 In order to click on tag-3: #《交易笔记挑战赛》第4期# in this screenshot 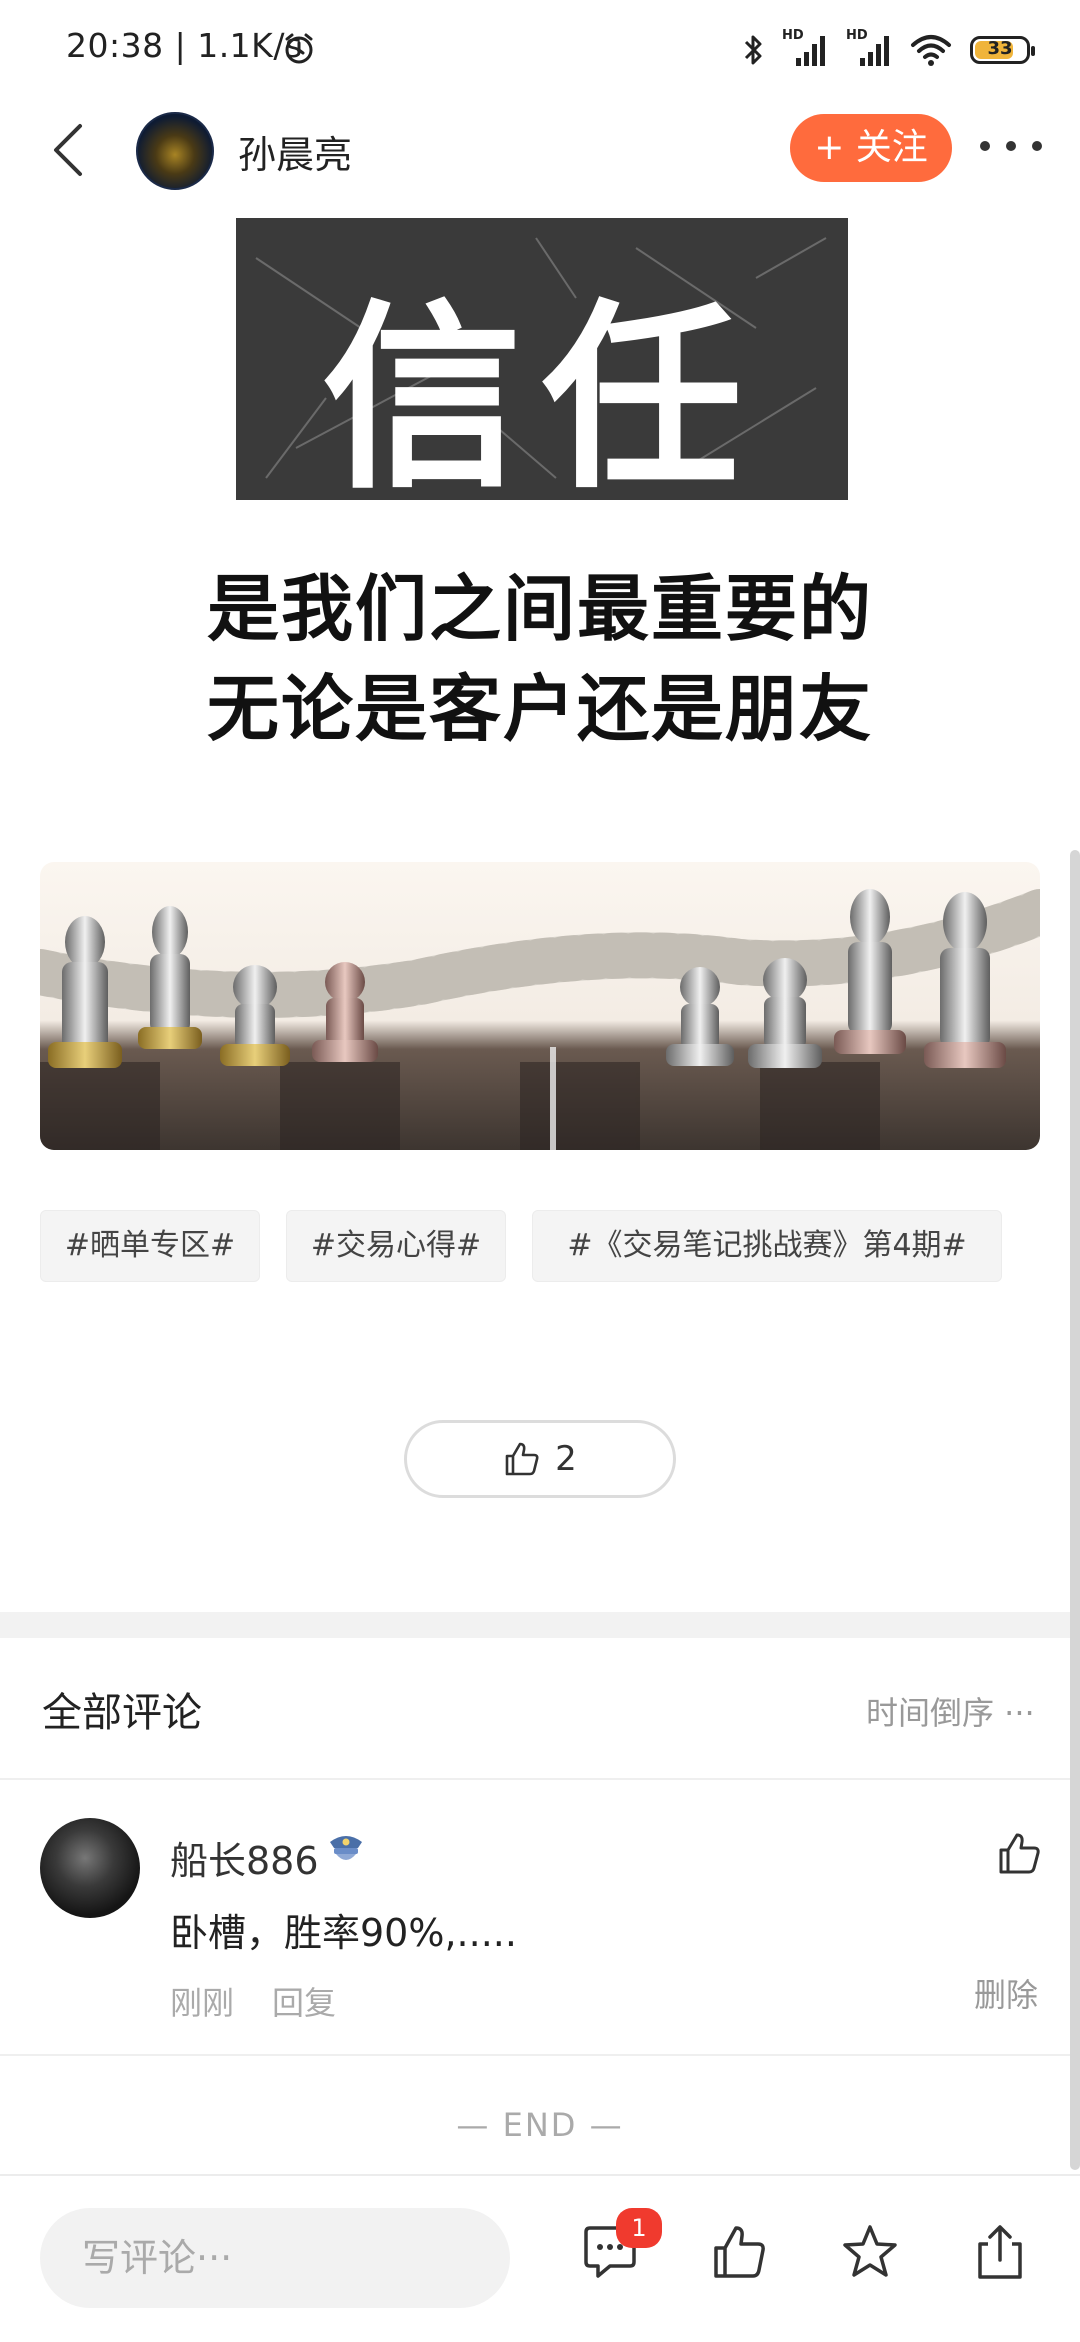, I will do `click(767, 1246)`.